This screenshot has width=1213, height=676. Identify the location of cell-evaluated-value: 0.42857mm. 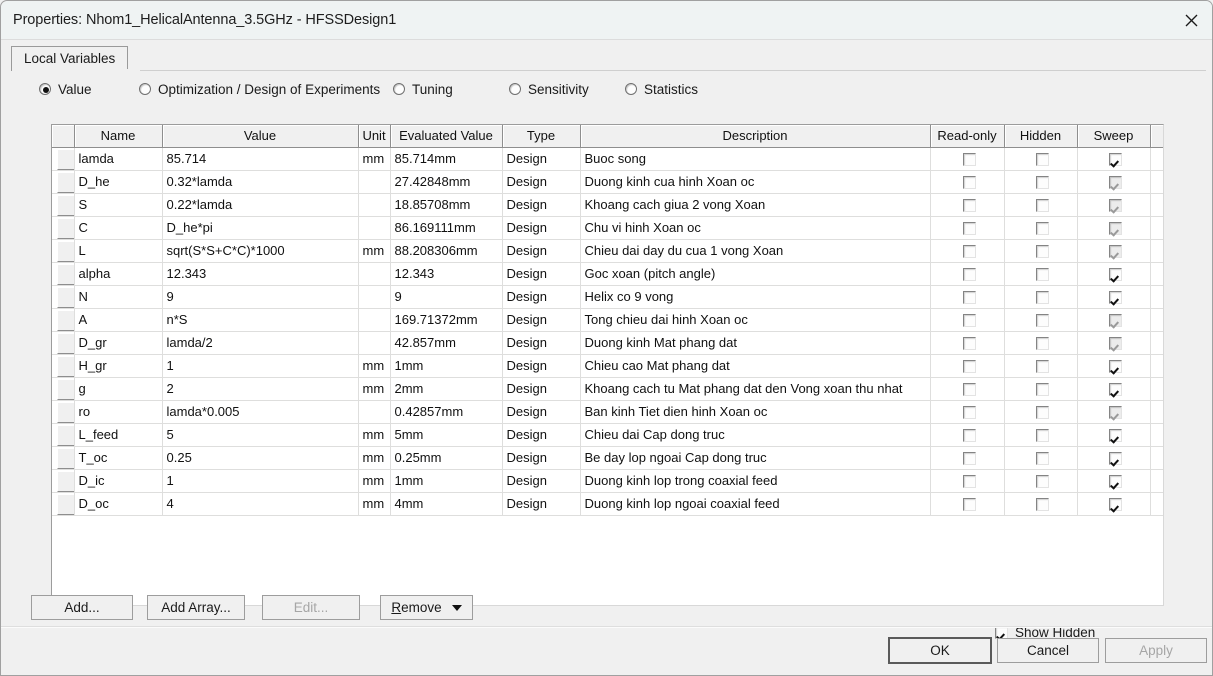
(446, 412).